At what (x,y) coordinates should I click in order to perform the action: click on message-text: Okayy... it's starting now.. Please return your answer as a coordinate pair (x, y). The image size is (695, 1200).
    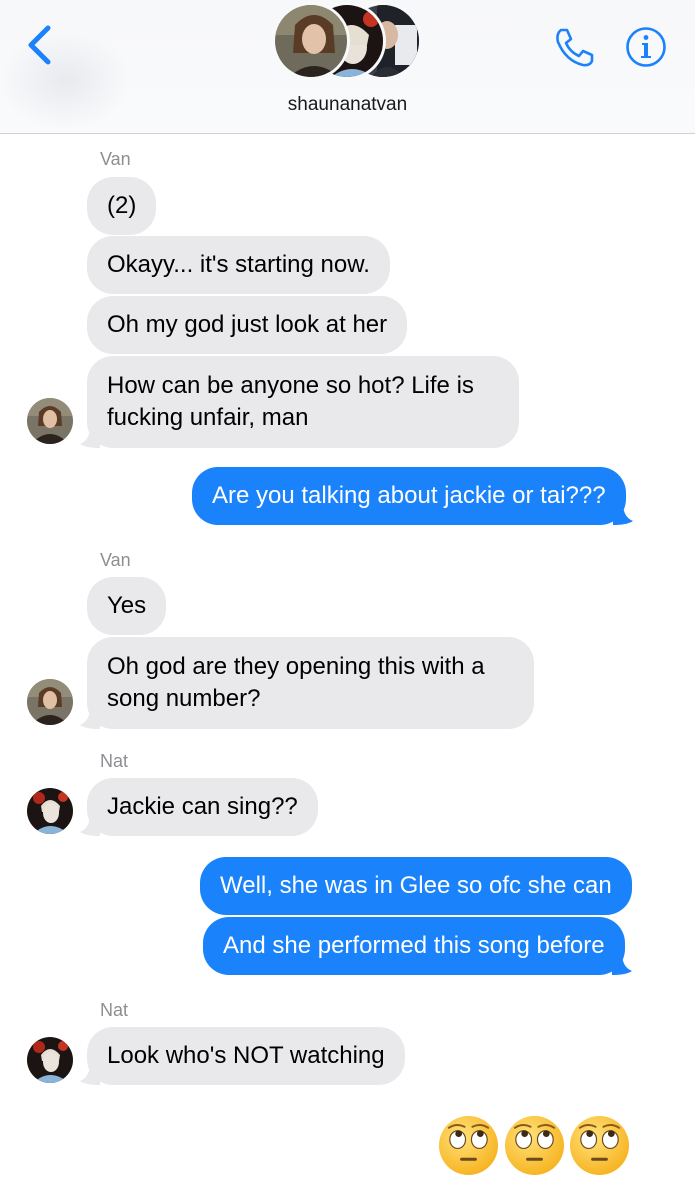
    Looking at the image, I should click on (238, 264).